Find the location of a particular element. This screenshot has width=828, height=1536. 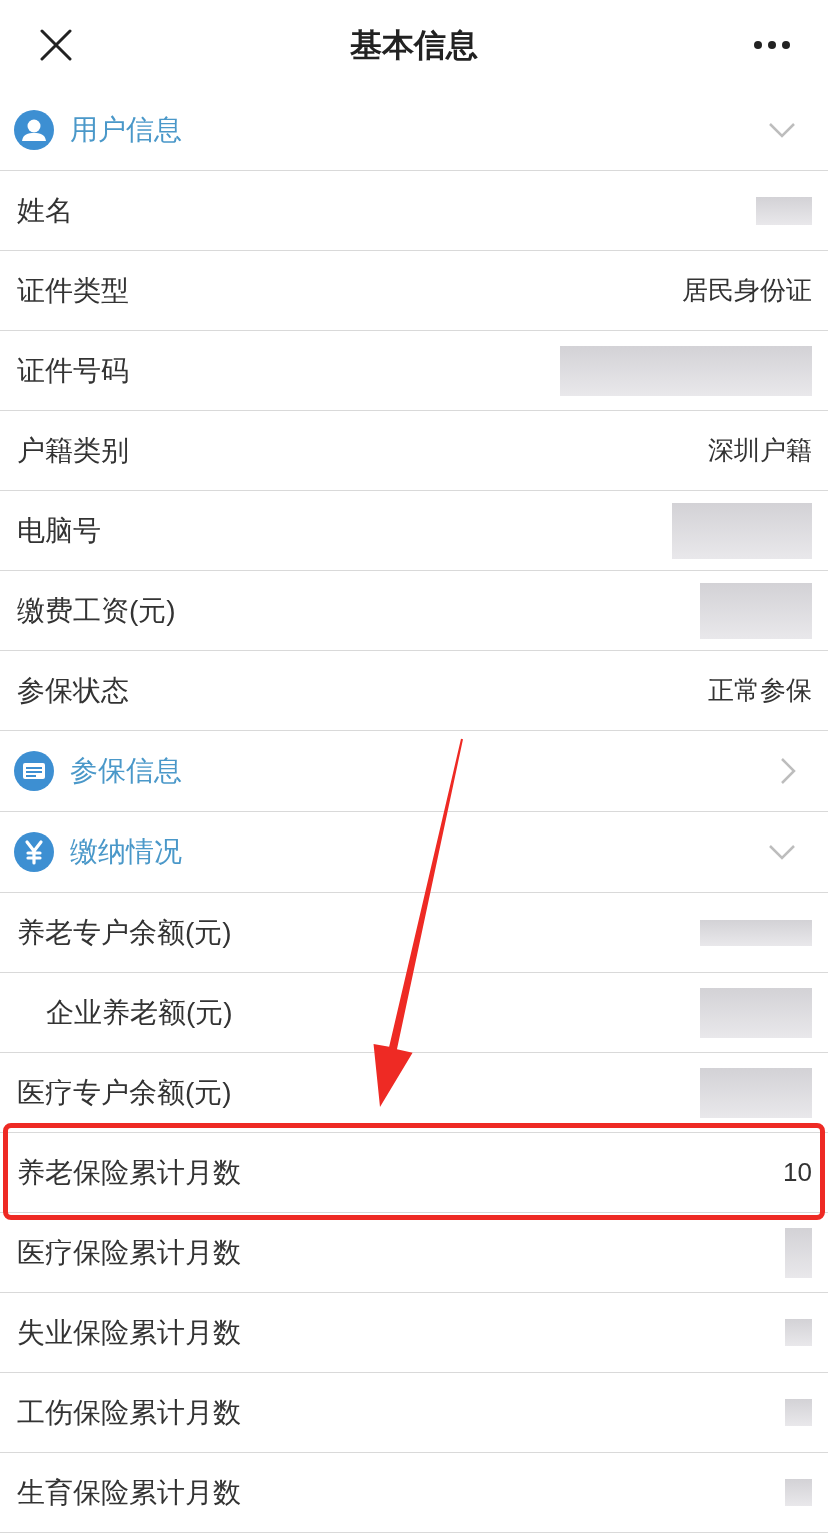

user-icon is located at coordinates (34, 130).